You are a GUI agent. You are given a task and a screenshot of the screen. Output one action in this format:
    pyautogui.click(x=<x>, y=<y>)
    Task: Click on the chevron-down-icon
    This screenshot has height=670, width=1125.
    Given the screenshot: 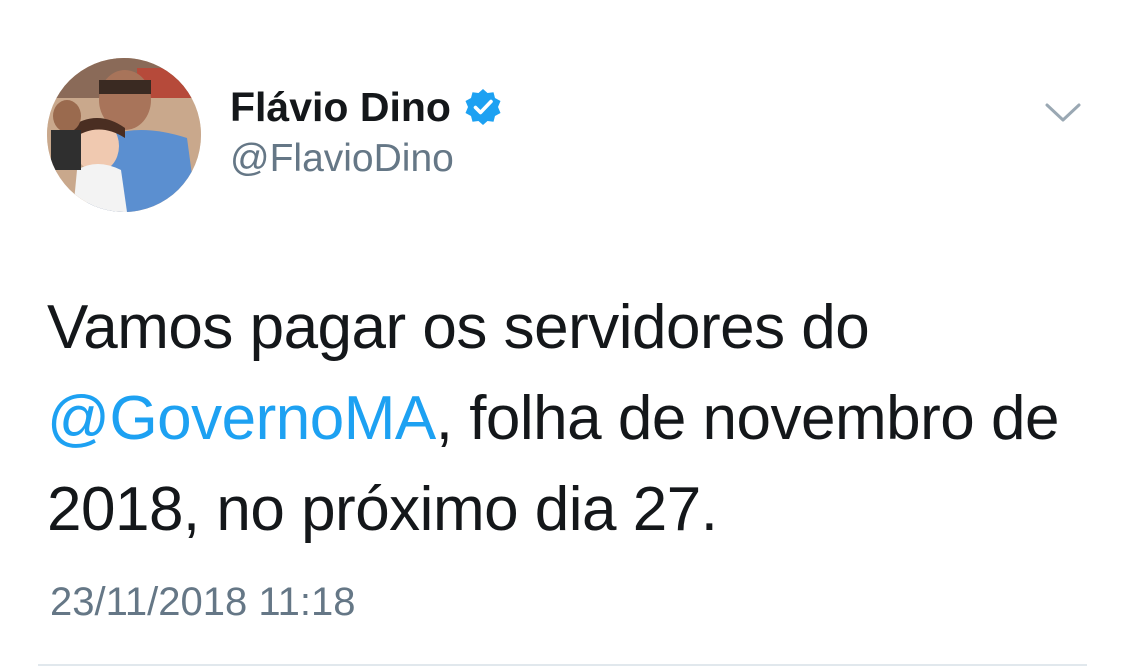 What is the action you would take?
    pyautogui.click(x=1063, y=113)
    